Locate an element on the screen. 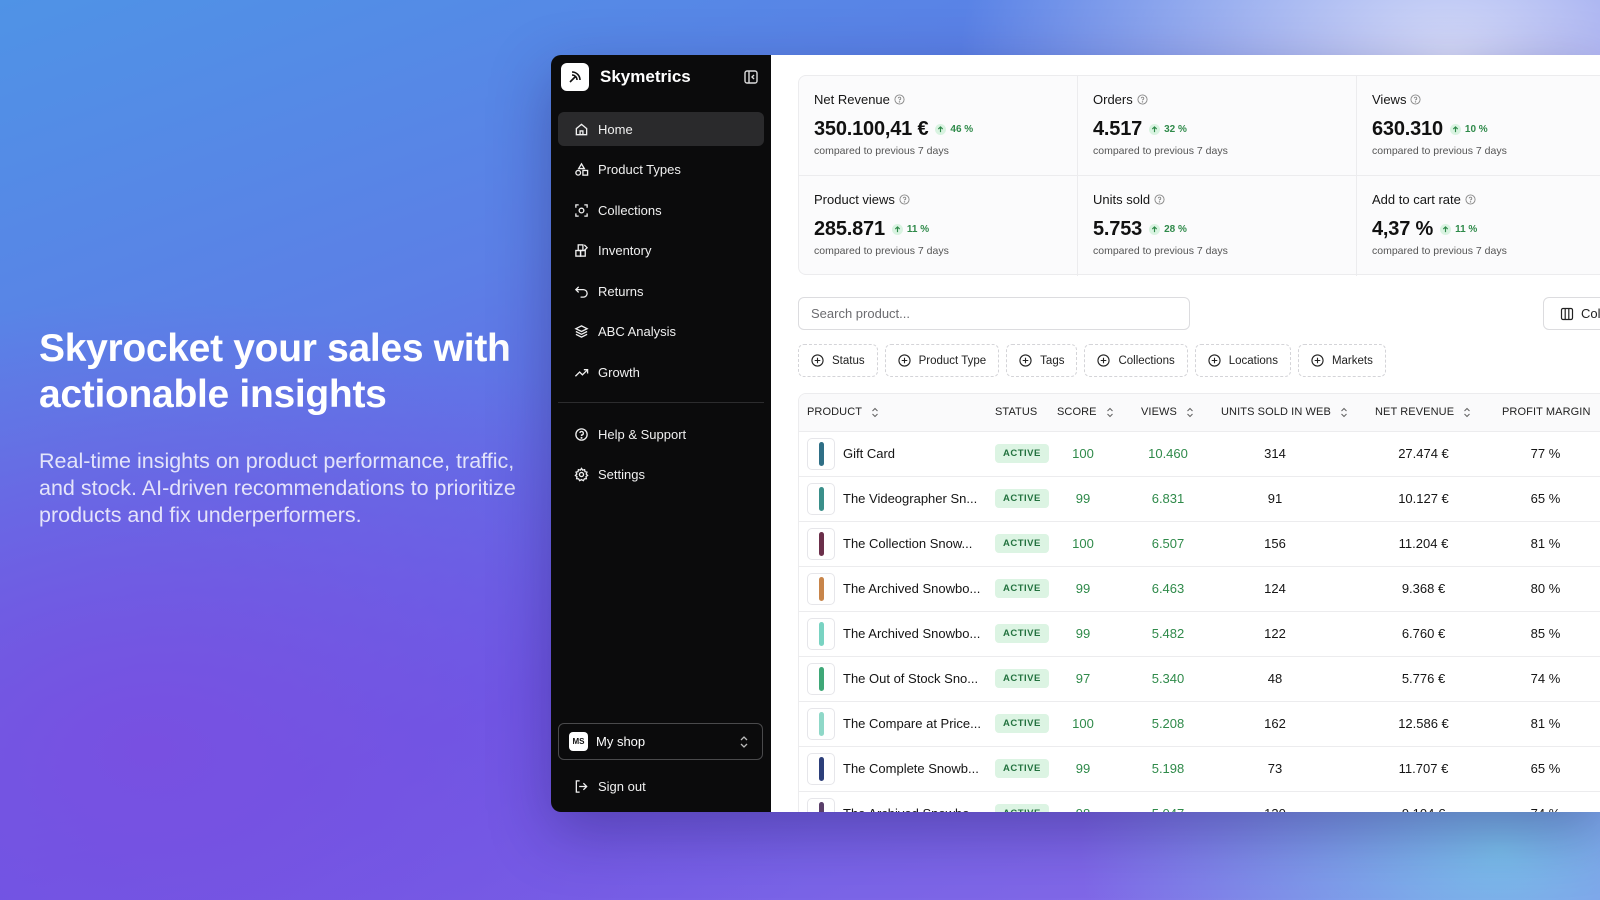 This screenshot has height=900, width=1600. sidebar-item-abc-analysis: ABC Analysis is located at coordinates (661, 332).